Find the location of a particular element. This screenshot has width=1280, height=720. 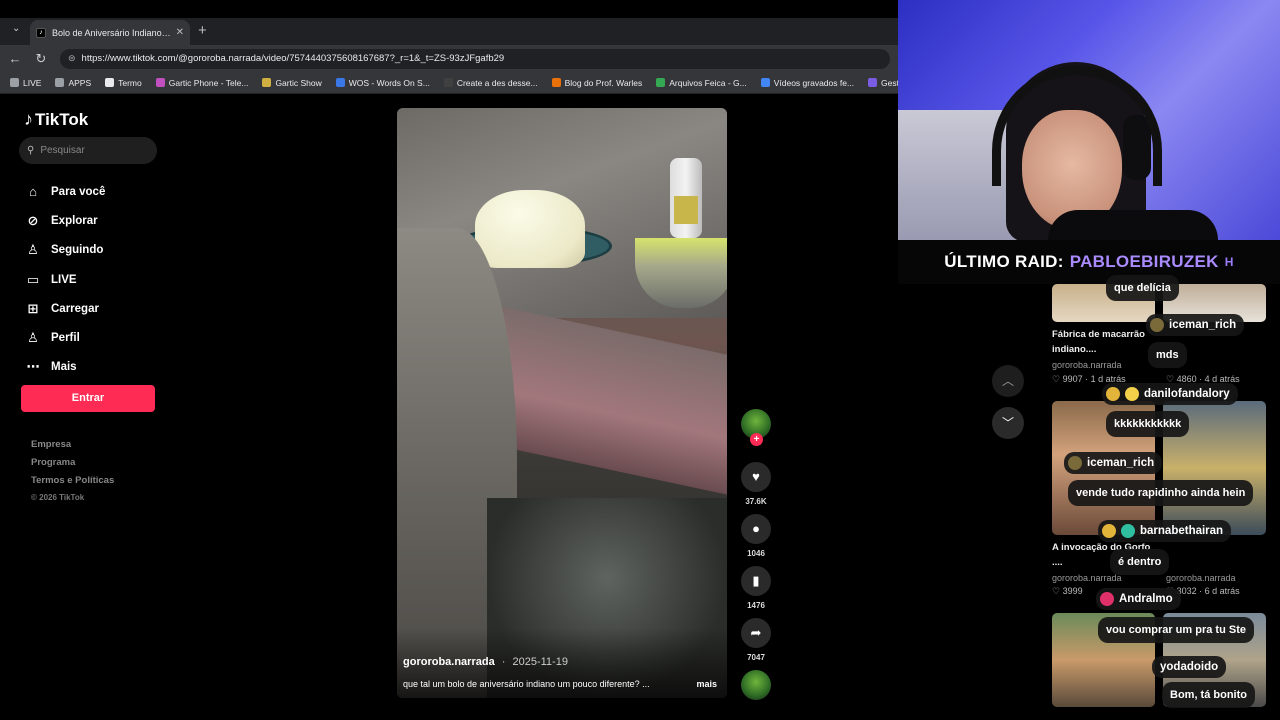

comment-action: ● 1046 is located at coordinates (756, 536).